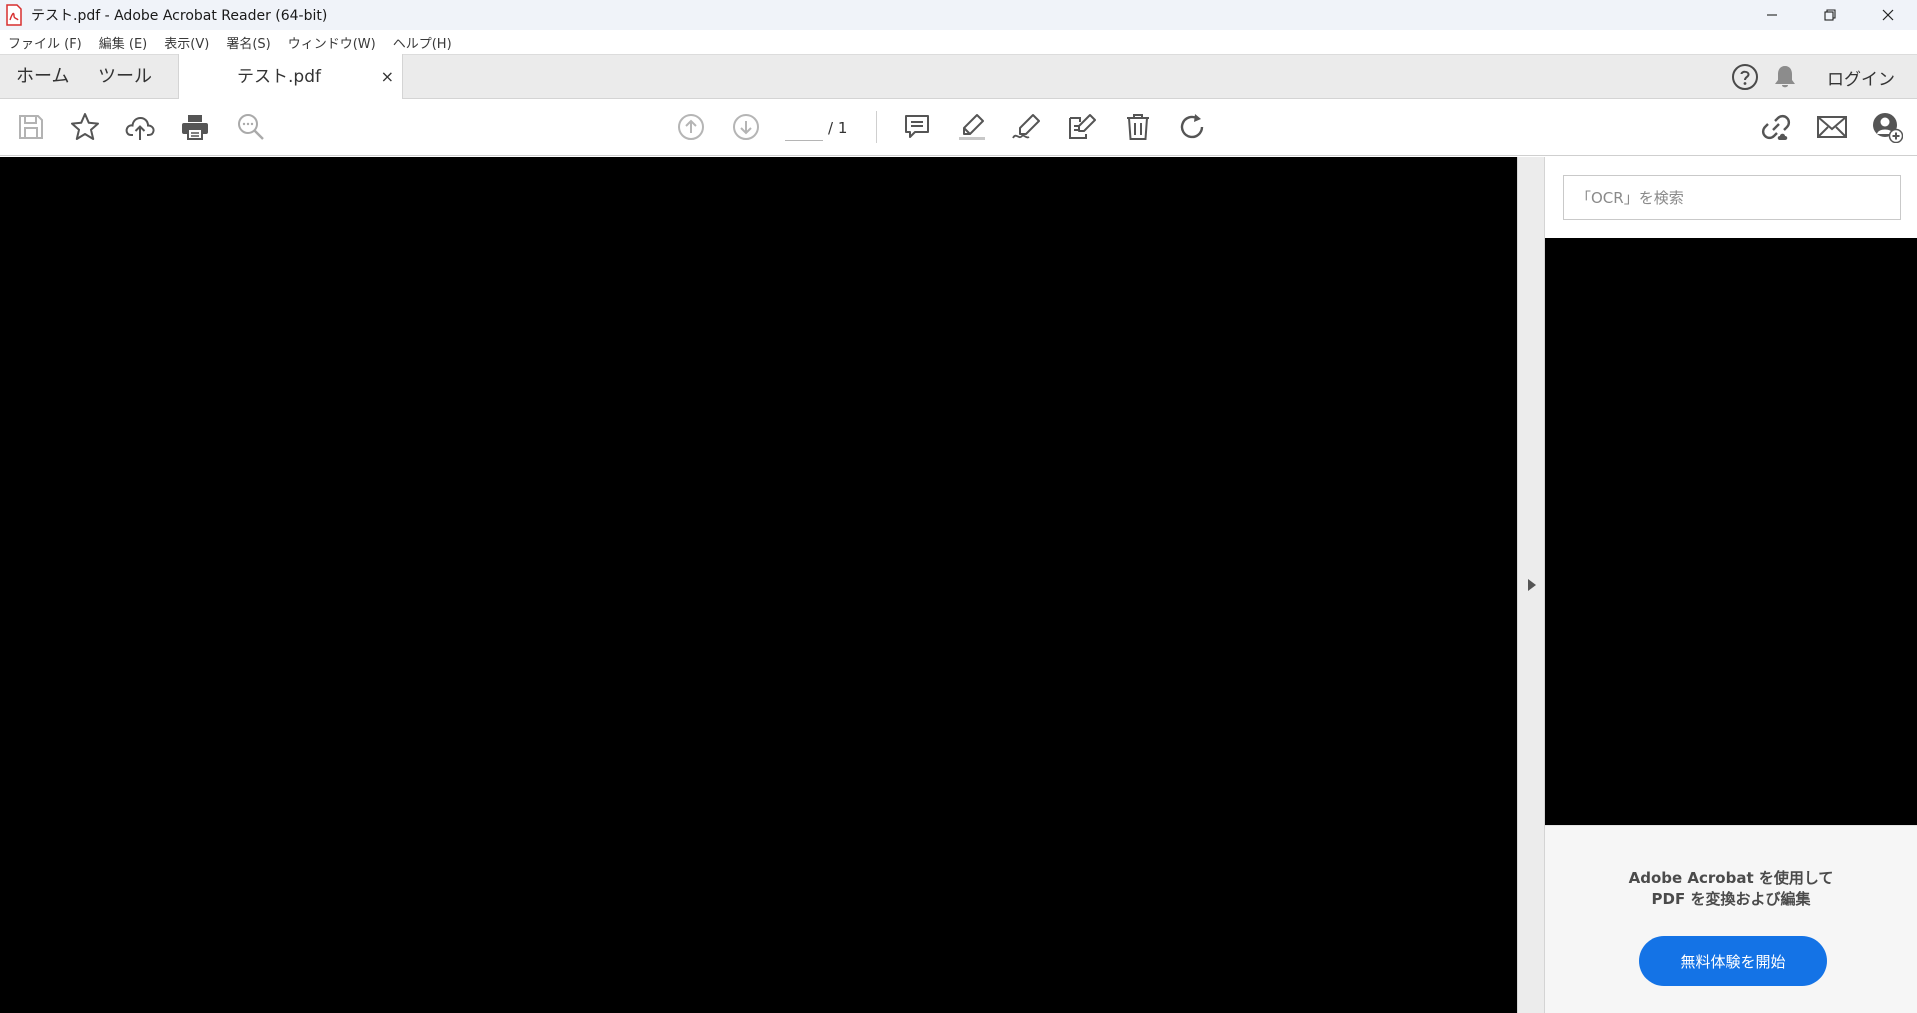 The width and height of the screenshot is (1917, 1013). I want to click on promo-message: Adobe Acrobat を使用して PDF を変換および編集, so click(1731, 889).